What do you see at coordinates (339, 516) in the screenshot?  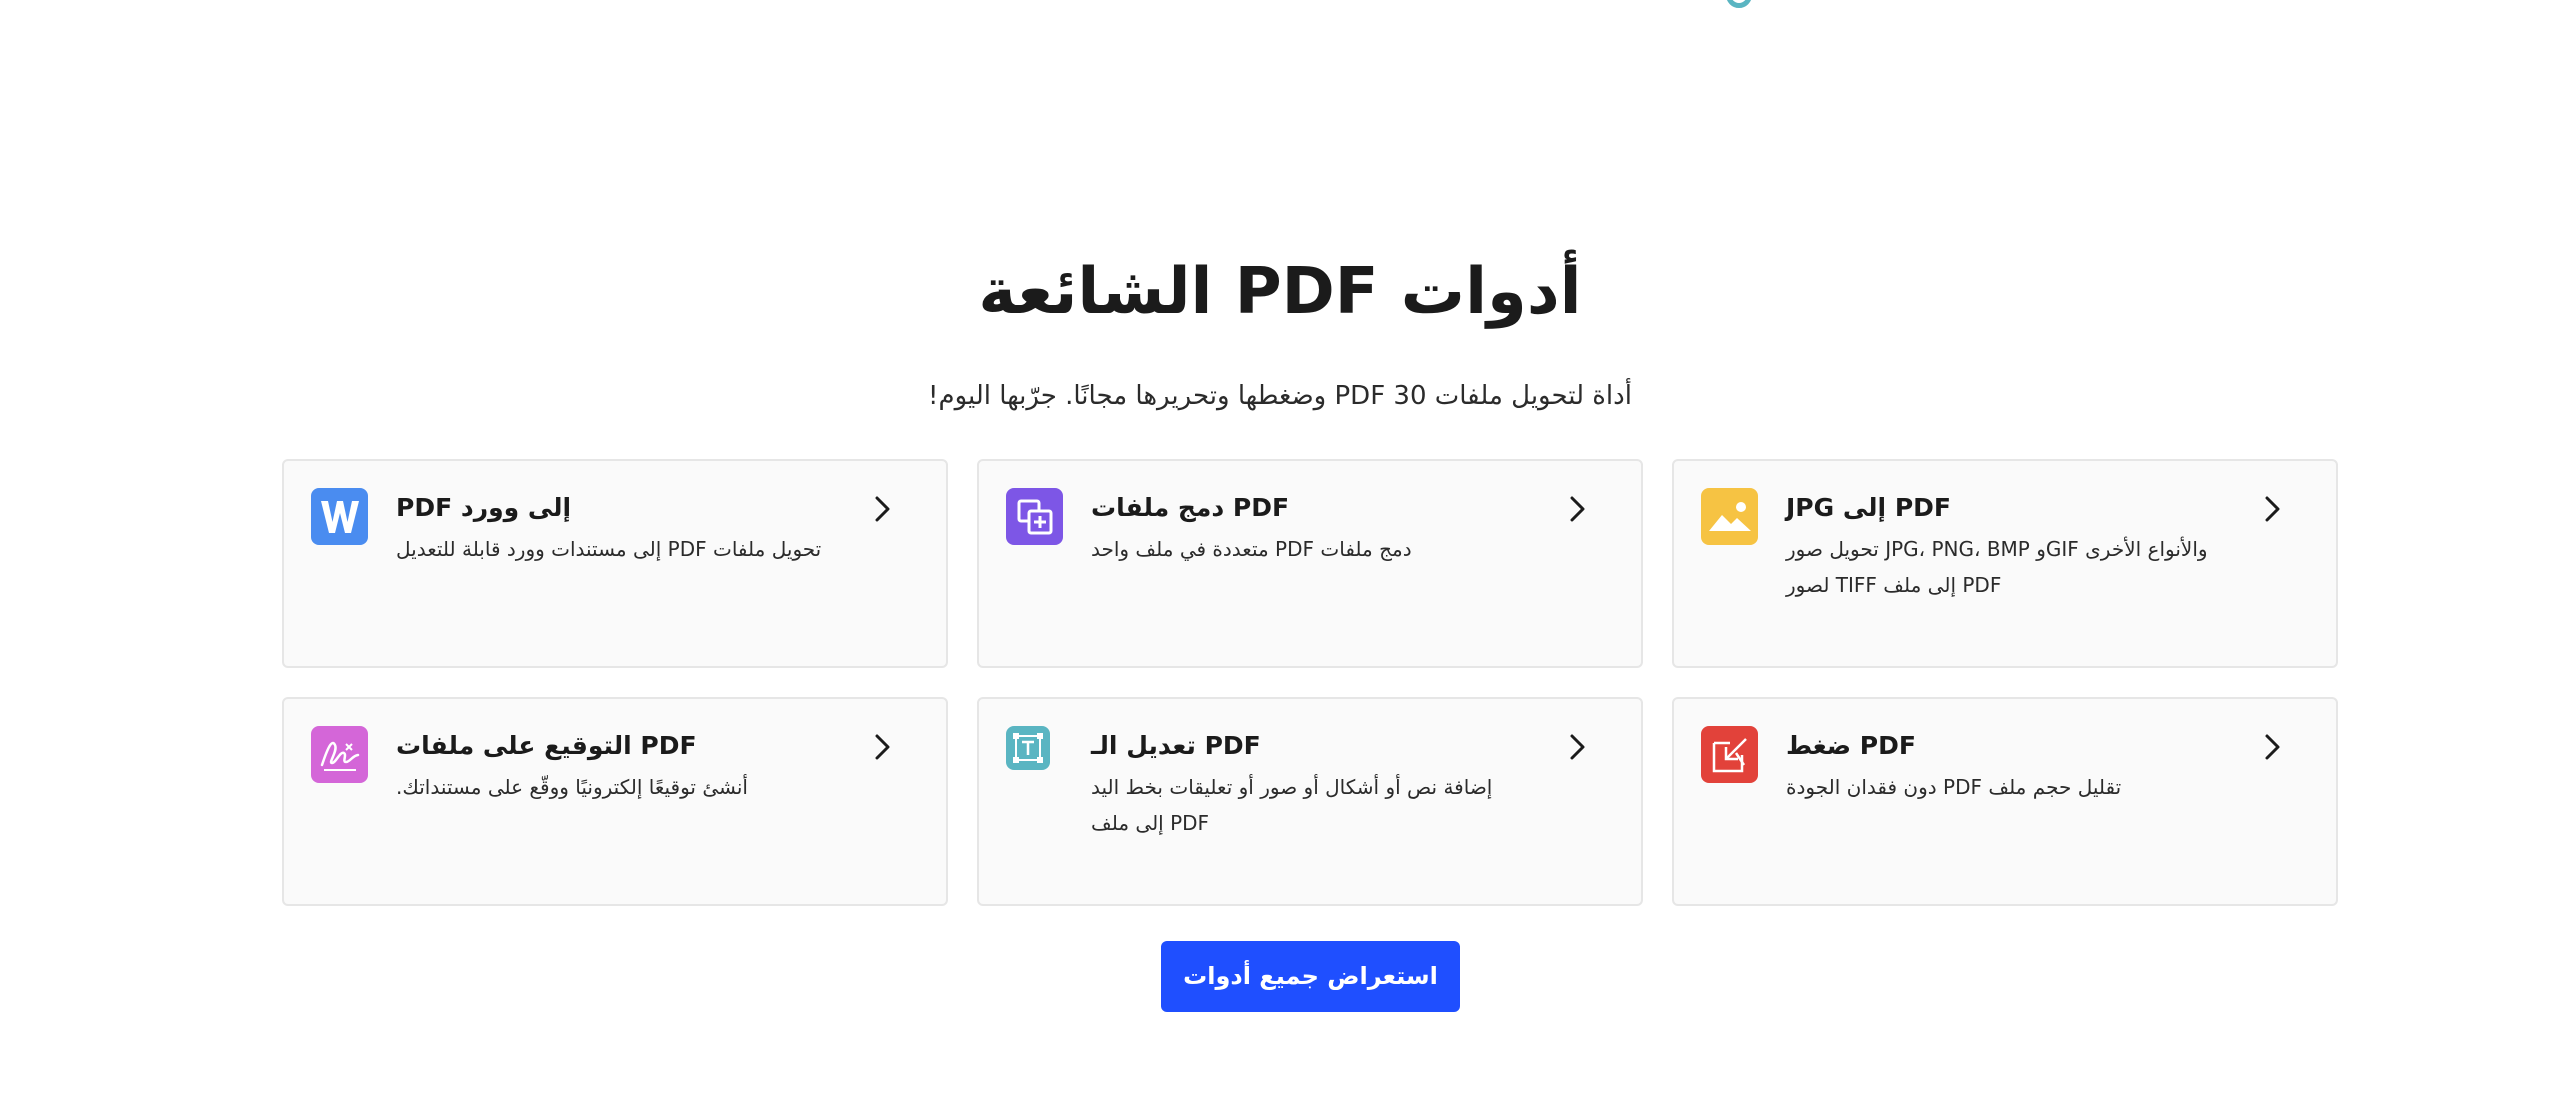 I see `word-icon` at bounding box center [339, 516].